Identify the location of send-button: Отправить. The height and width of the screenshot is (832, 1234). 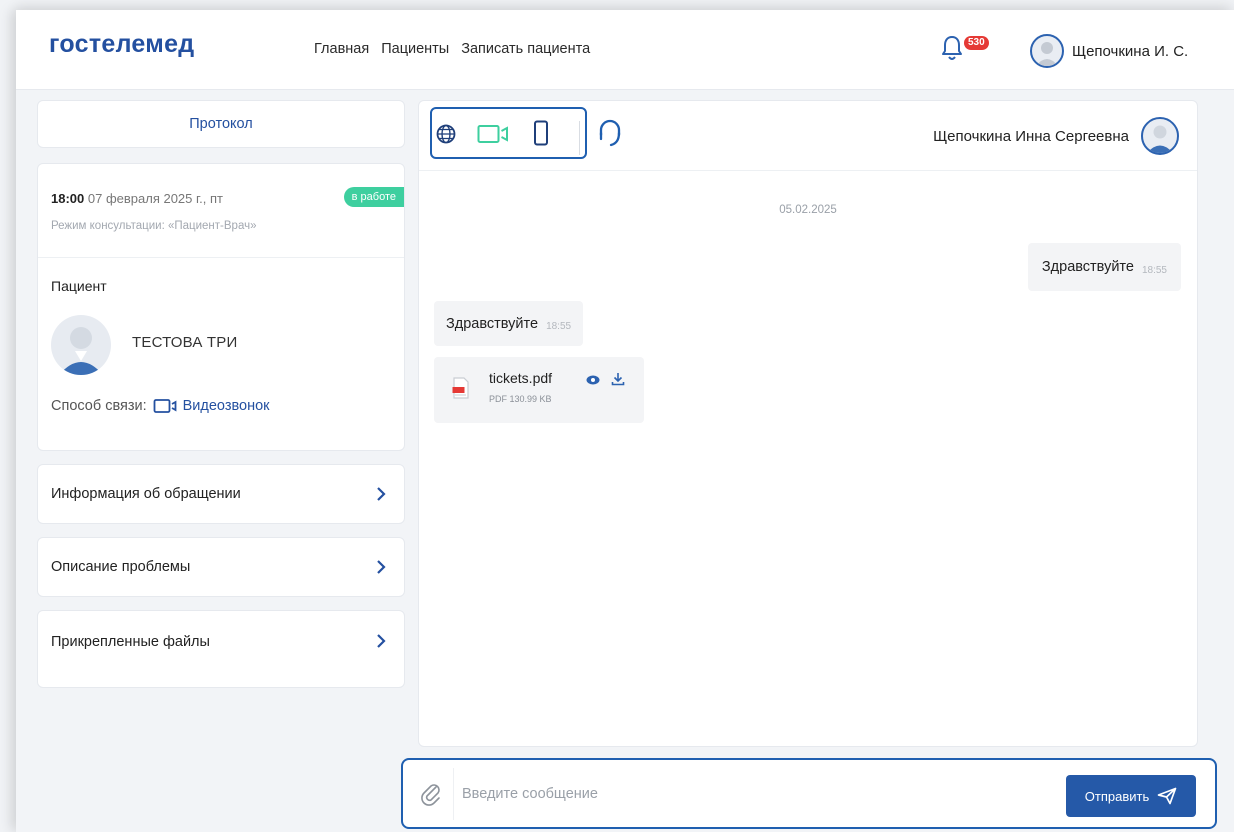
(1131, 796).